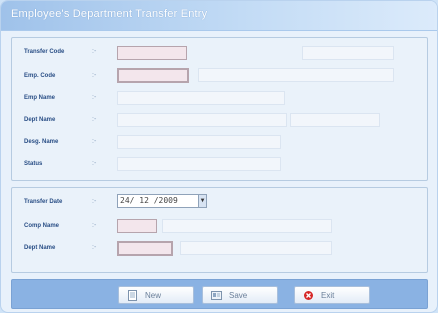 The image size is (438, 313). I want to click on emp-name-field, so click(201, 98).